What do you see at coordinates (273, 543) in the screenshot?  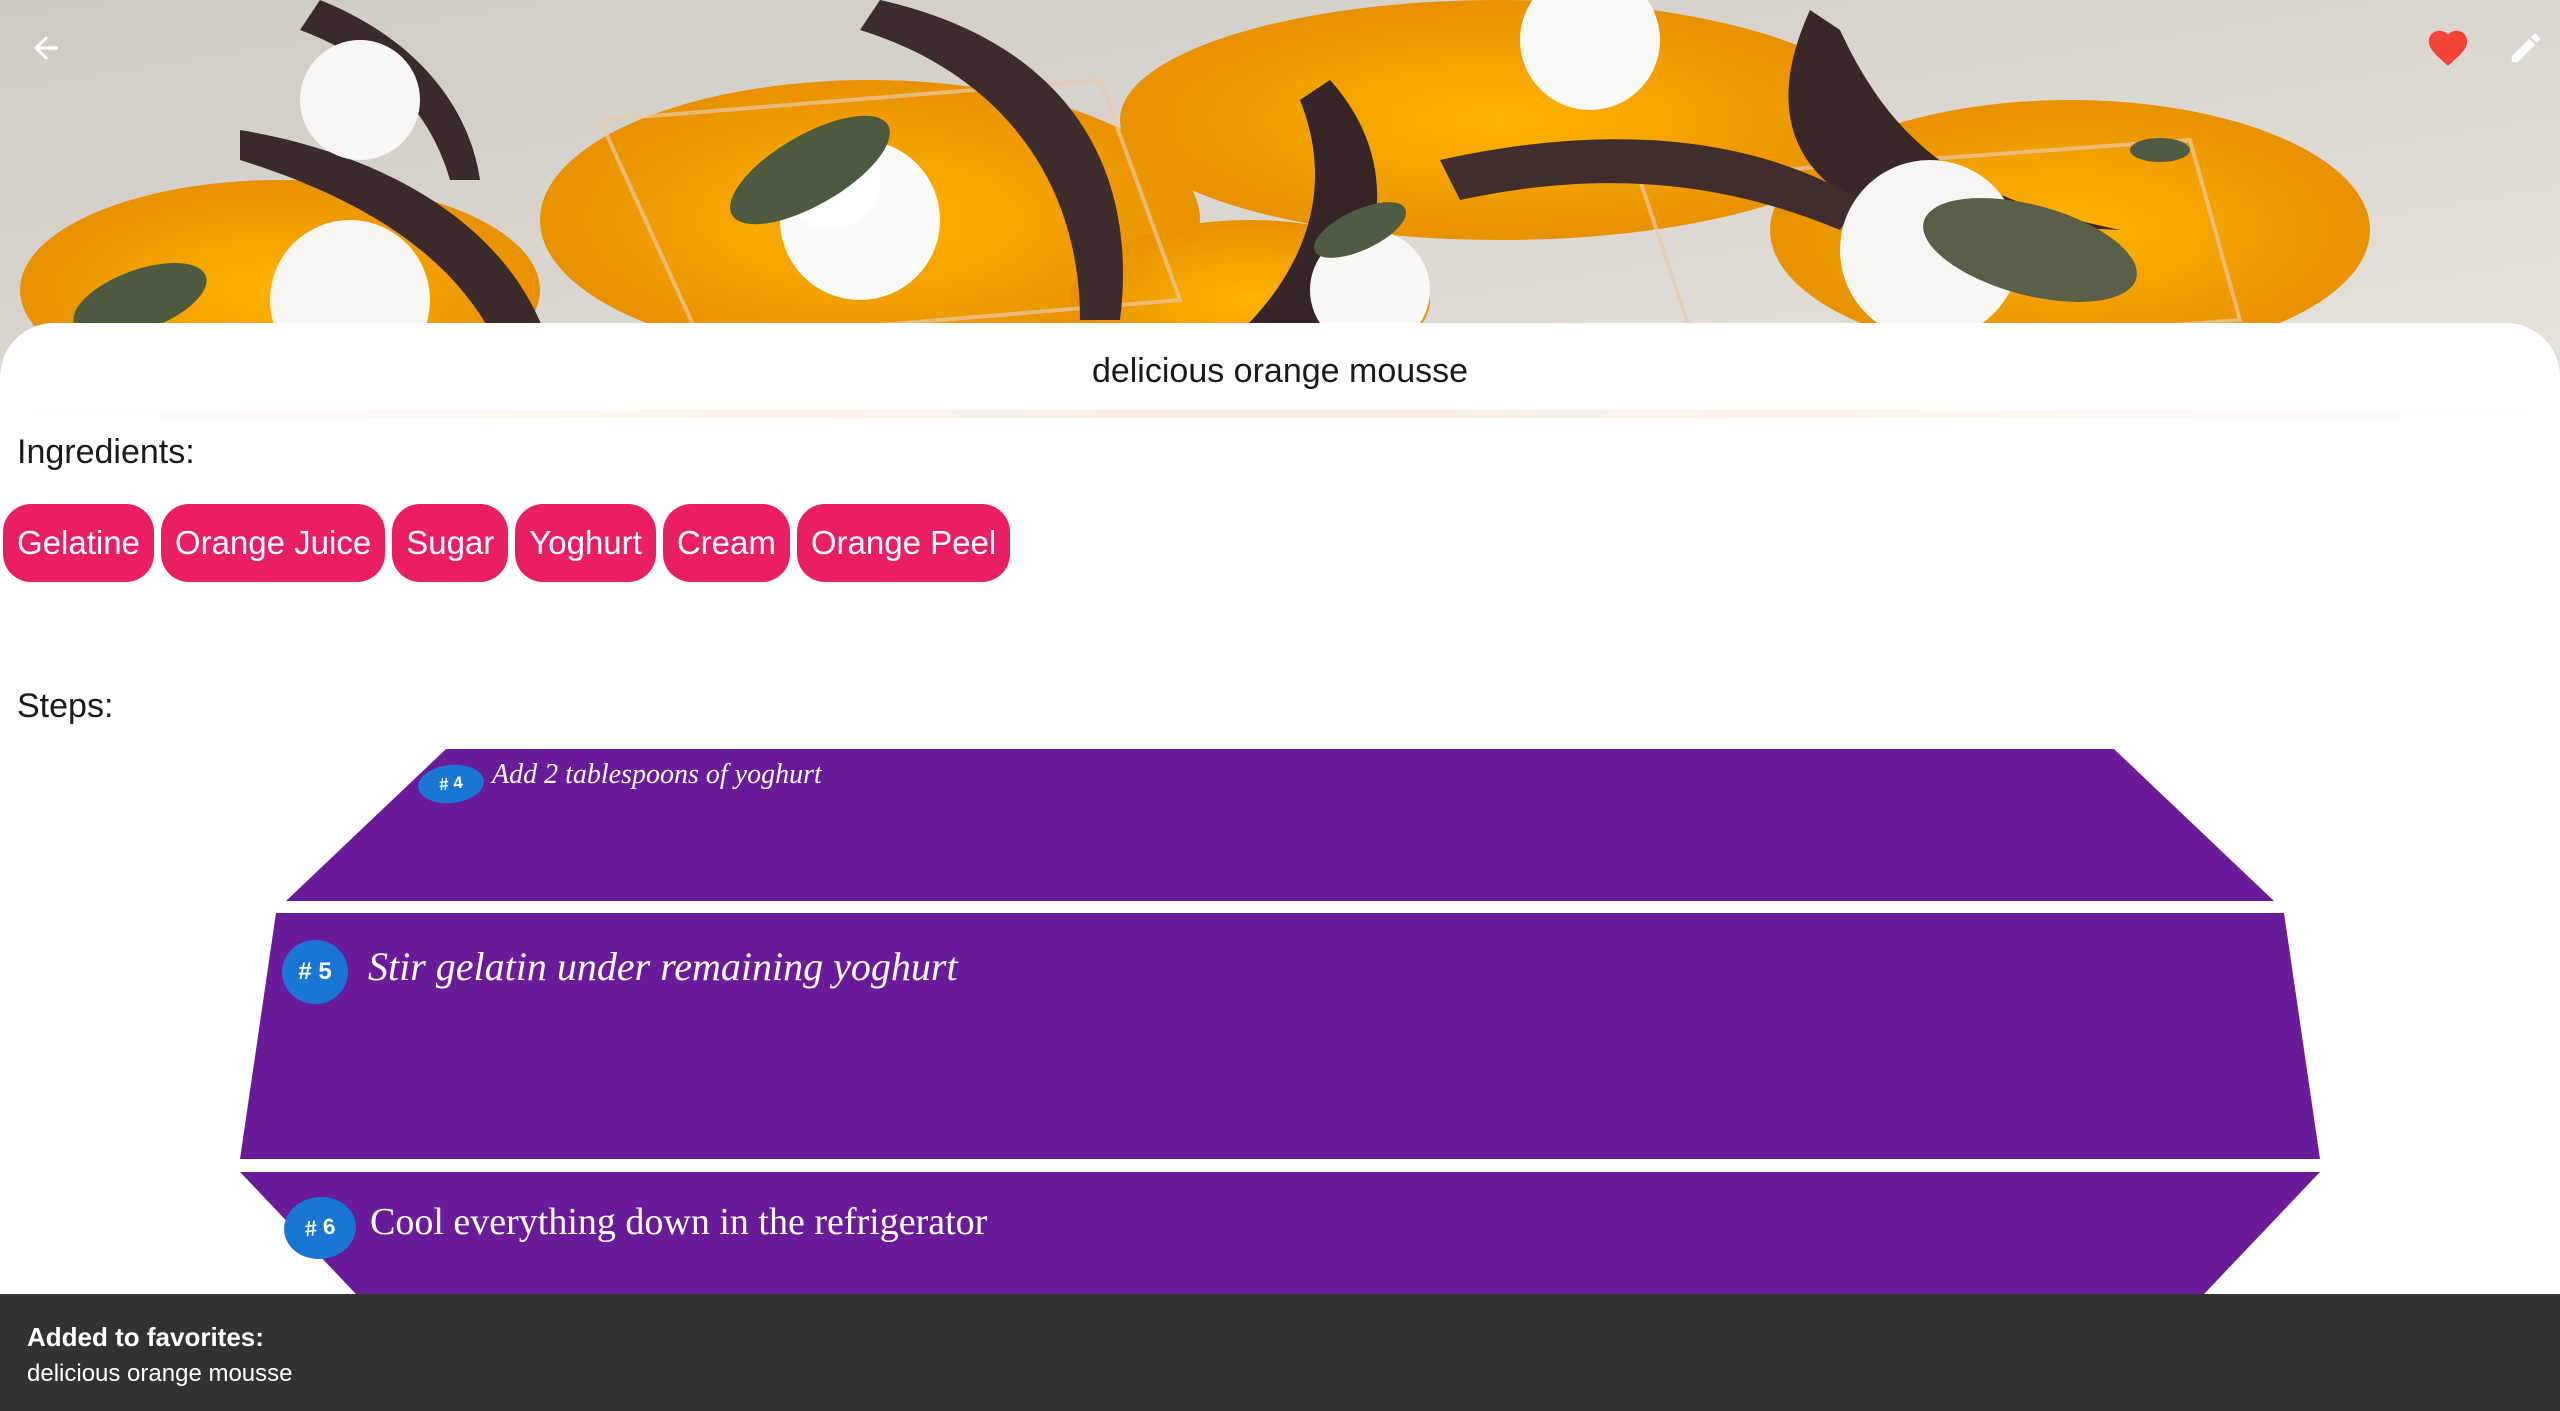 I see `ingredient-chip: Orange Juice` at bounding box center [273, 543].